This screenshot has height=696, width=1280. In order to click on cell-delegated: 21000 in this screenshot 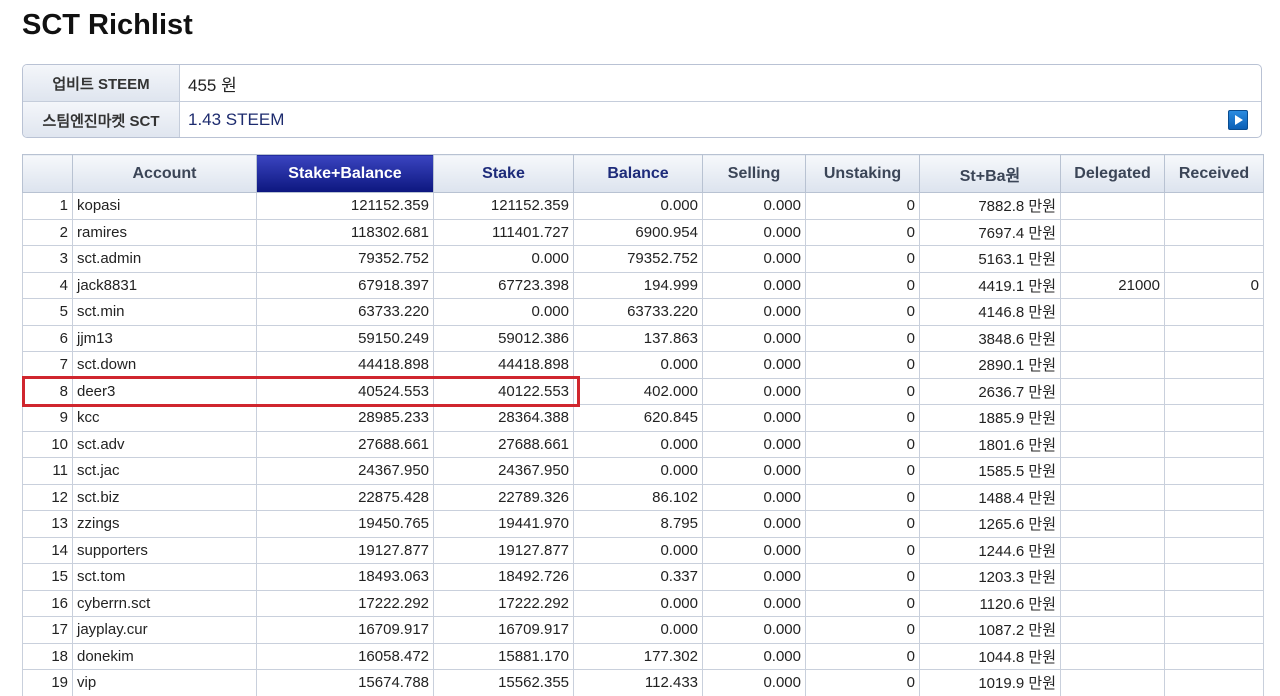, I will do `click(1112, 285)`.